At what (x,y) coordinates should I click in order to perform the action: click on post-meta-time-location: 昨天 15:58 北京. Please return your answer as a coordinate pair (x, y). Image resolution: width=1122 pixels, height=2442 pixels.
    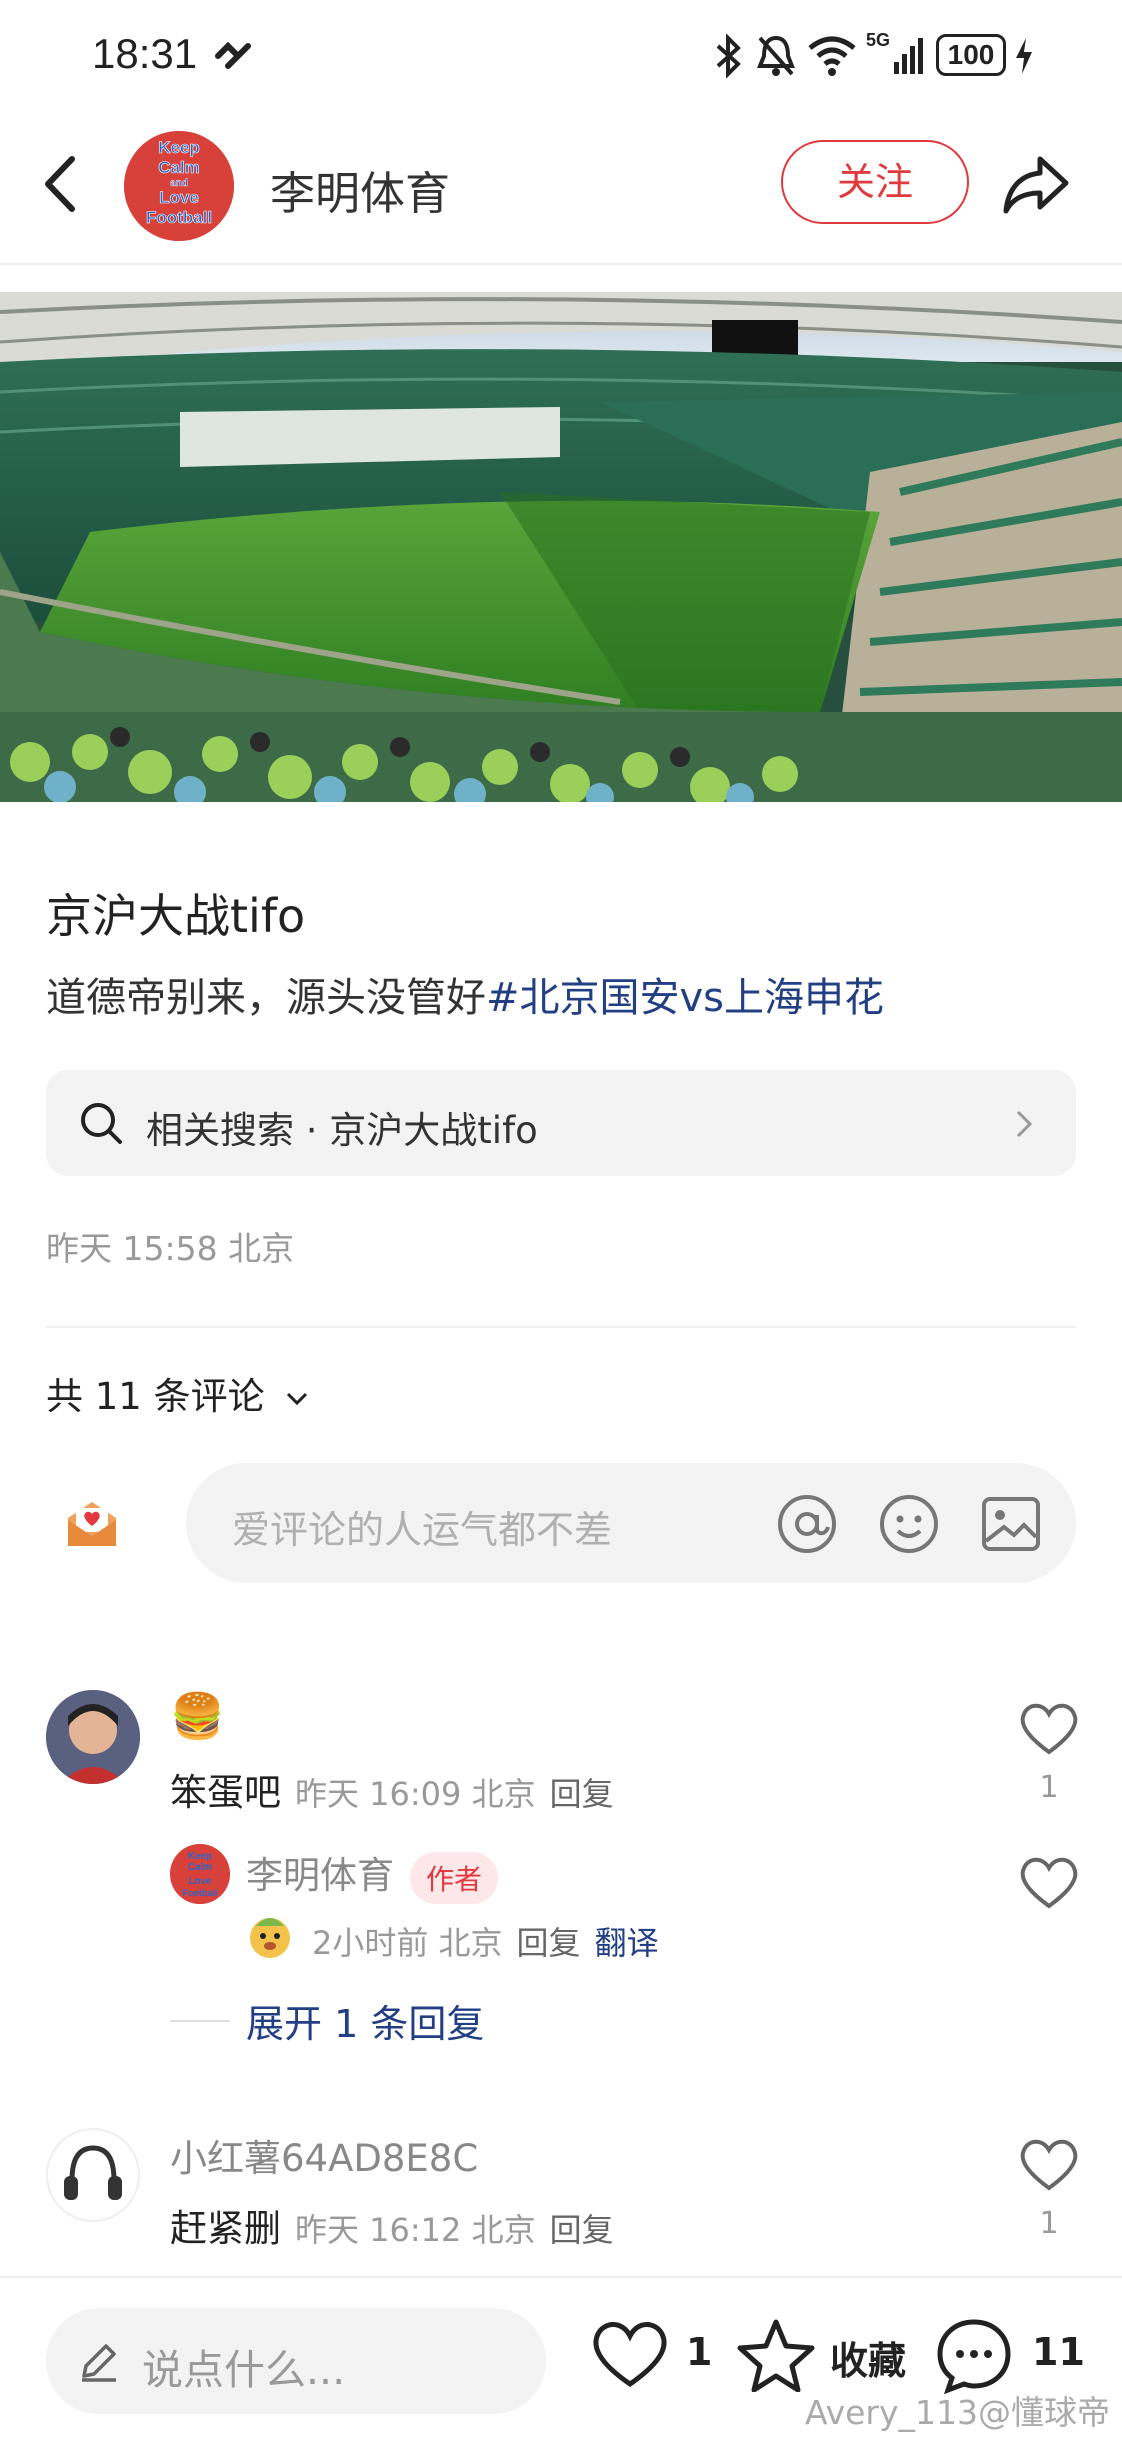
    Looking at the image, I should click on (170, 1248).